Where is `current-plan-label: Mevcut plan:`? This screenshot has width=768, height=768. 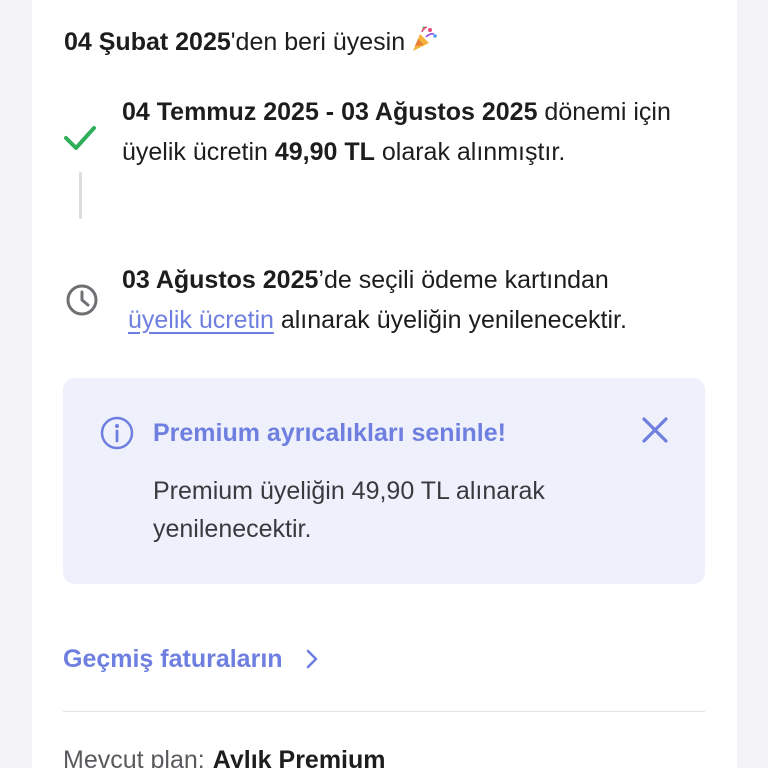
current-plan-label: Mevcut plan: is located at coordinates (134, 757).